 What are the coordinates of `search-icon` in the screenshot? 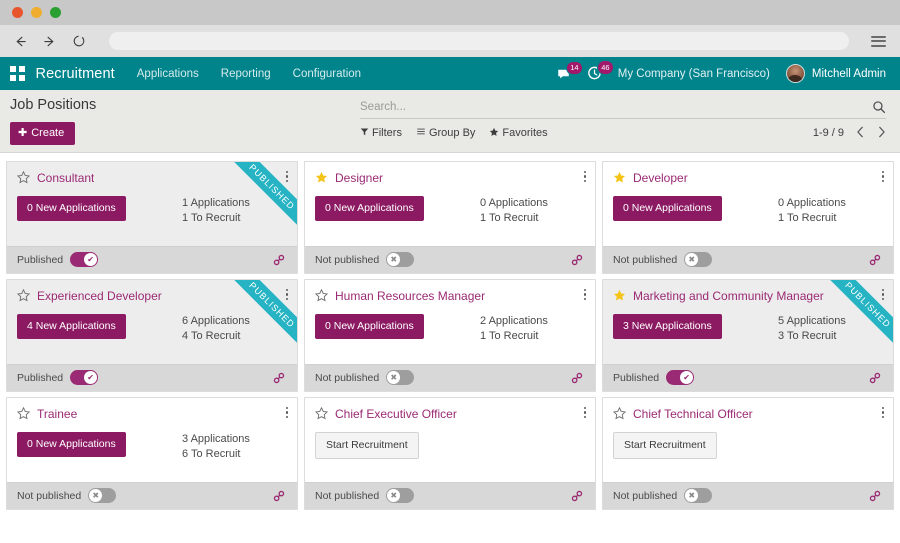 It's located at (879, 107).